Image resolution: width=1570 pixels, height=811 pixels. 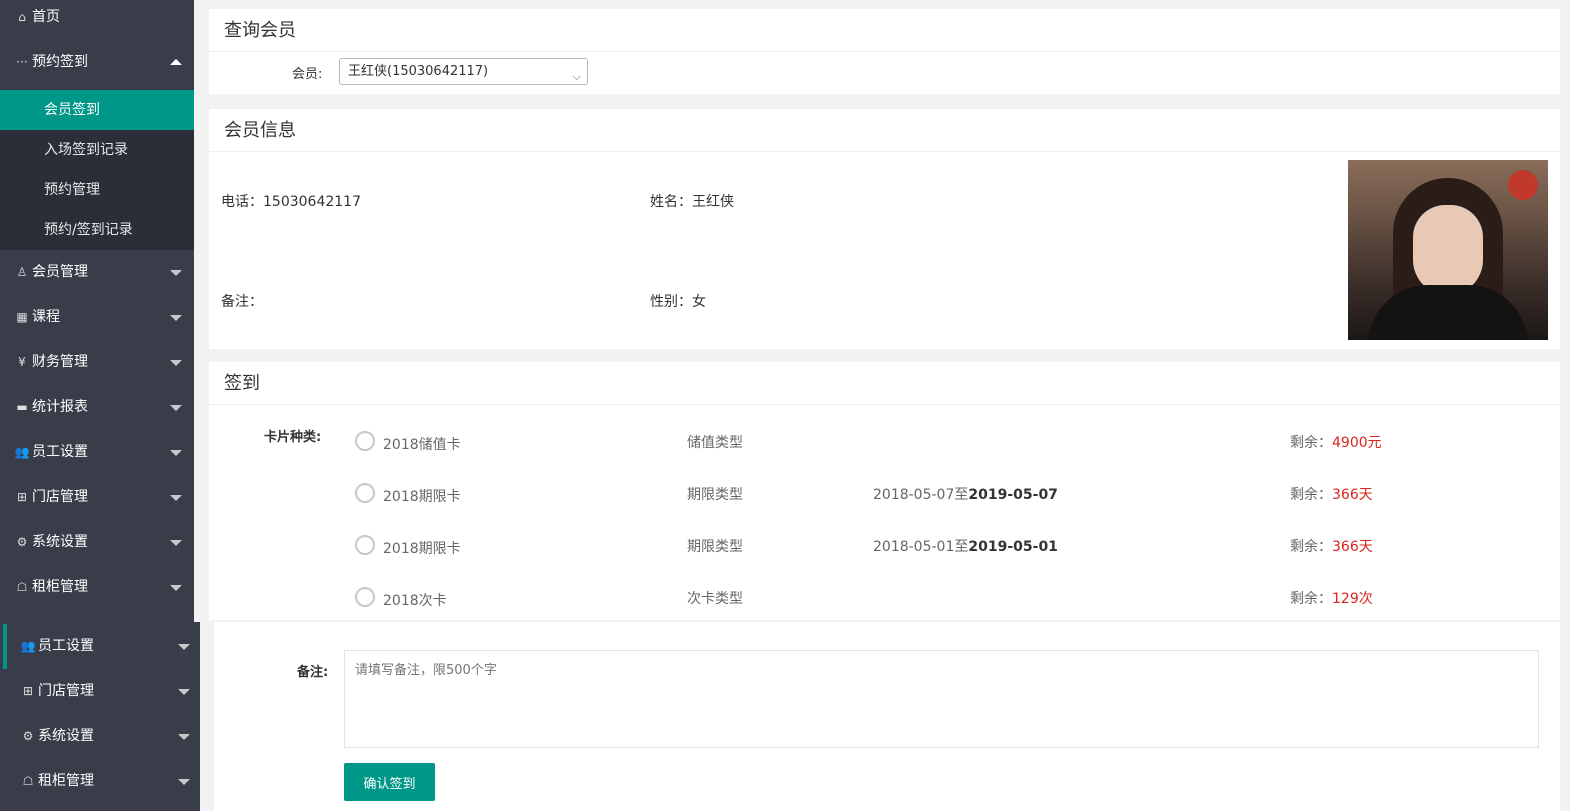 I want to click on sidebar-item-members: ♙ 会员管理, so click(x=97, y=272).